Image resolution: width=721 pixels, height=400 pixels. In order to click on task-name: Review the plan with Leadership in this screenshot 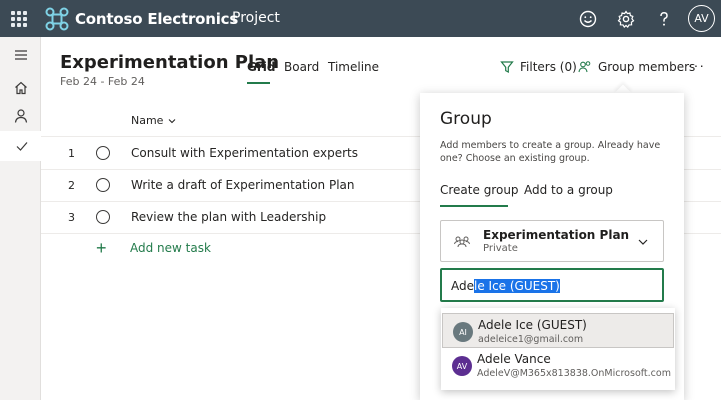, I will do `click(228, 217)`.